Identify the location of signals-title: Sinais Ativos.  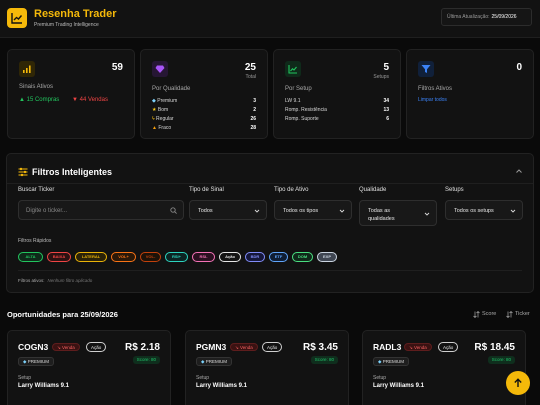
(36, 87).